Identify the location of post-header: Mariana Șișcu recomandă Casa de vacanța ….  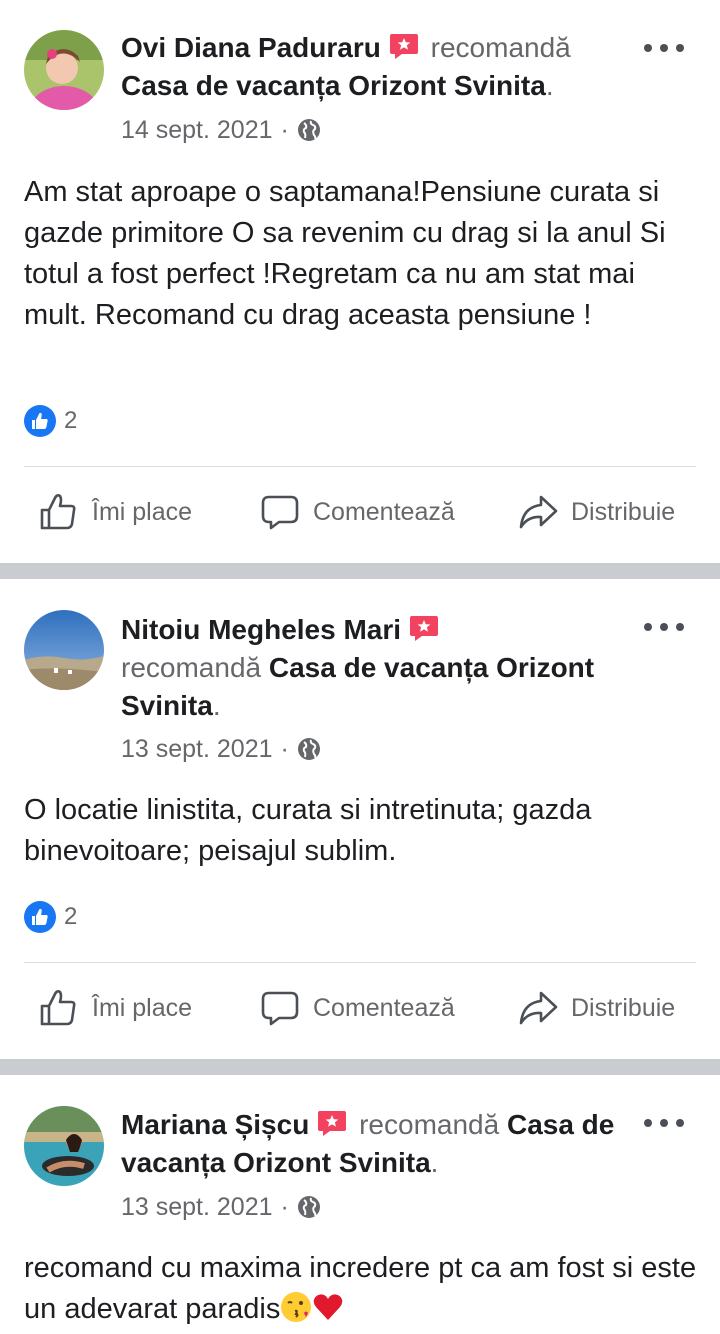
(368, 1143).